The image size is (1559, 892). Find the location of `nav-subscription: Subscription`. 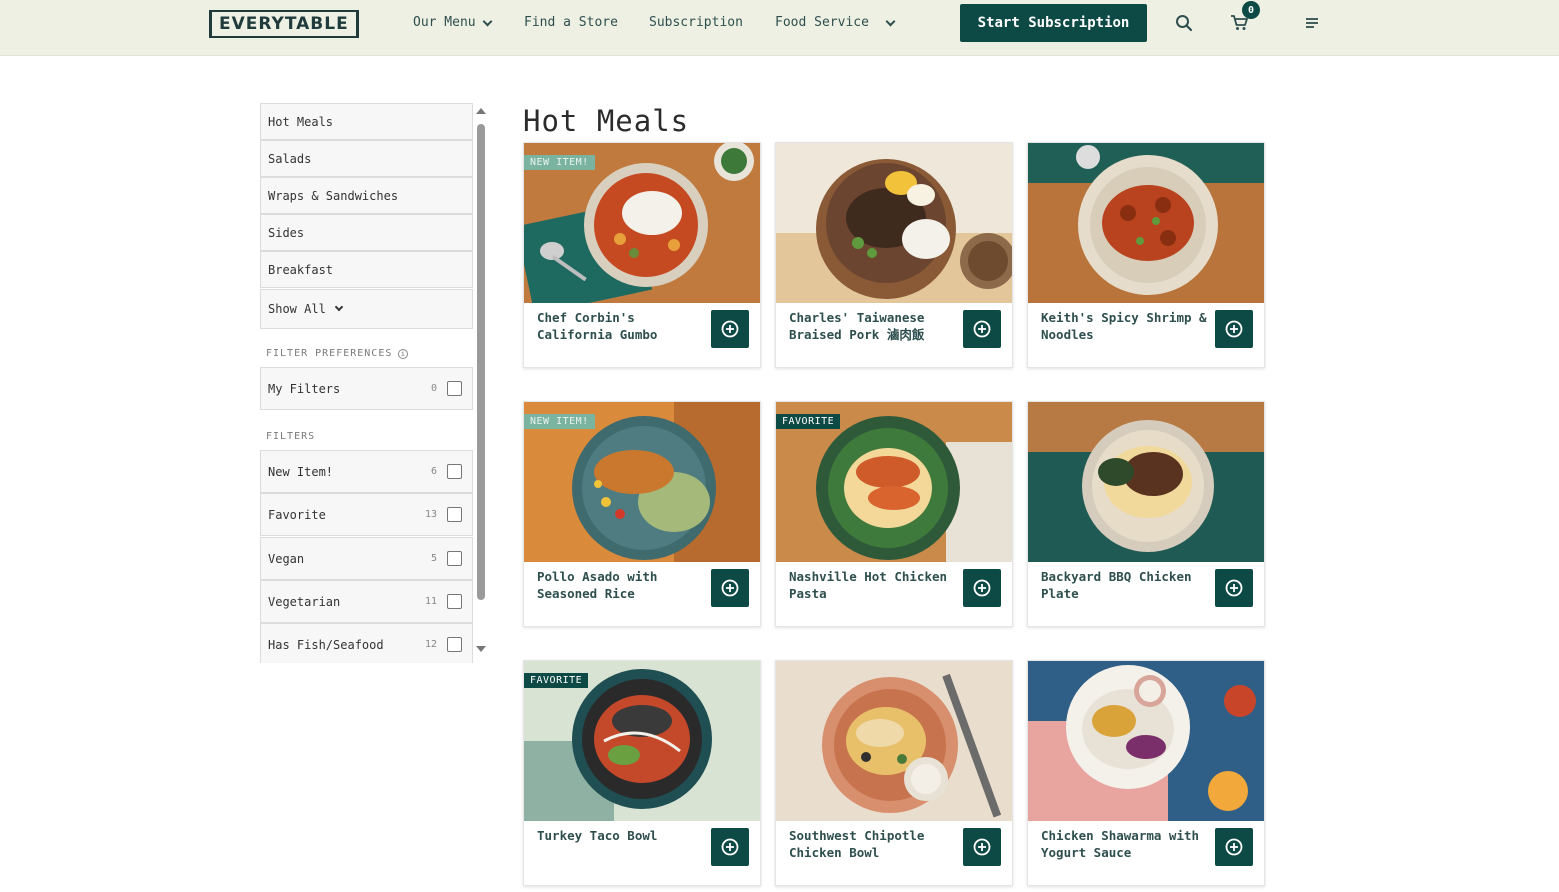

nav-subscription: Subscription is located at coordinates (696, 23).